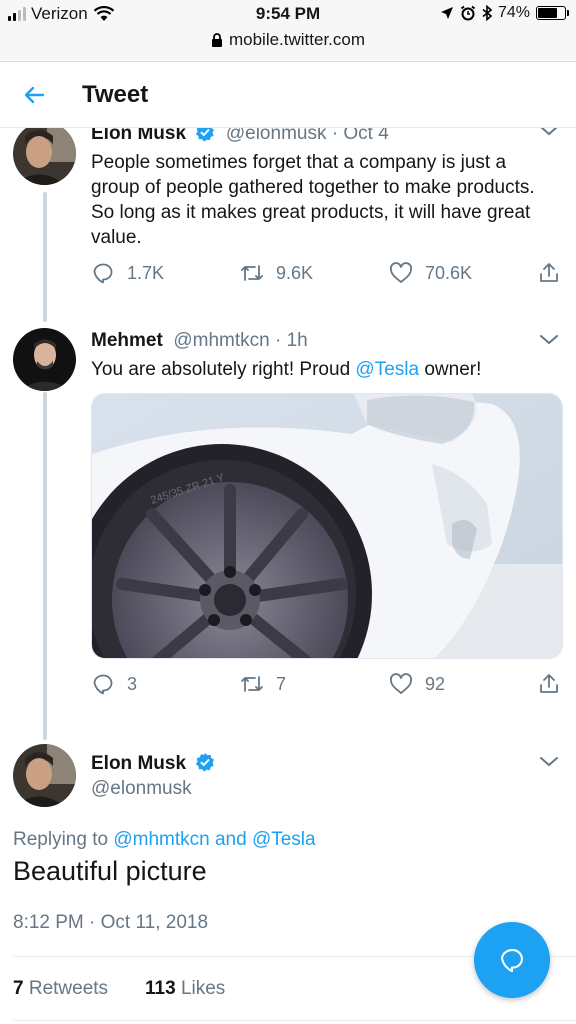 The image size is (576, 1024). What do you see at coordinates (160, 988) in the screenshot?
I see `likes-count: 113` at bounding box center [160, 988].